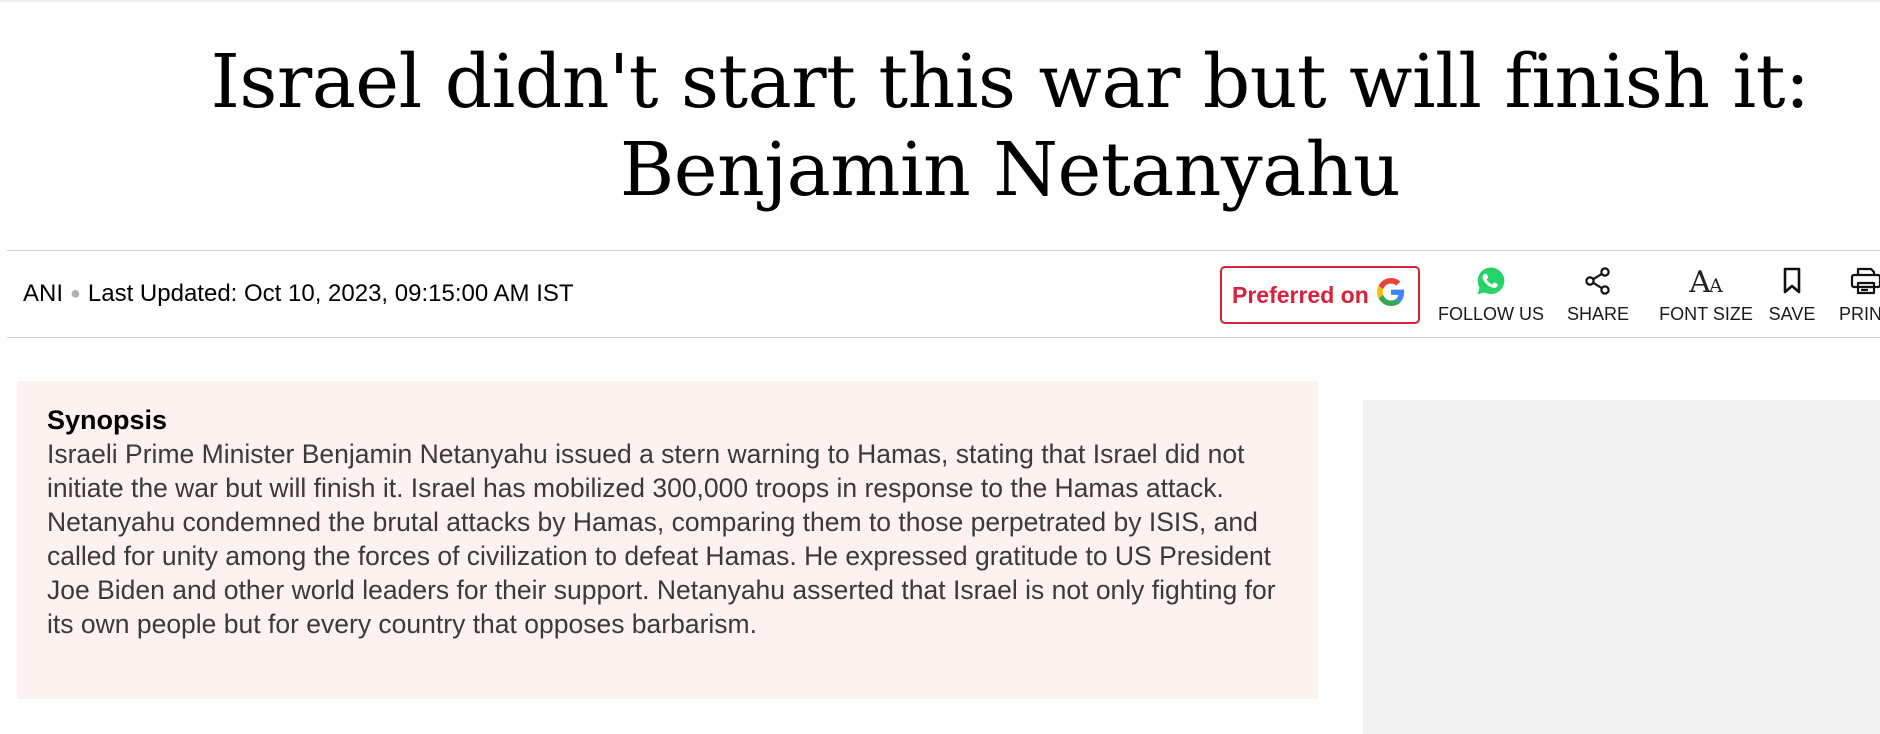  I want to click on save-label: SAVE, so click(1792, 314).